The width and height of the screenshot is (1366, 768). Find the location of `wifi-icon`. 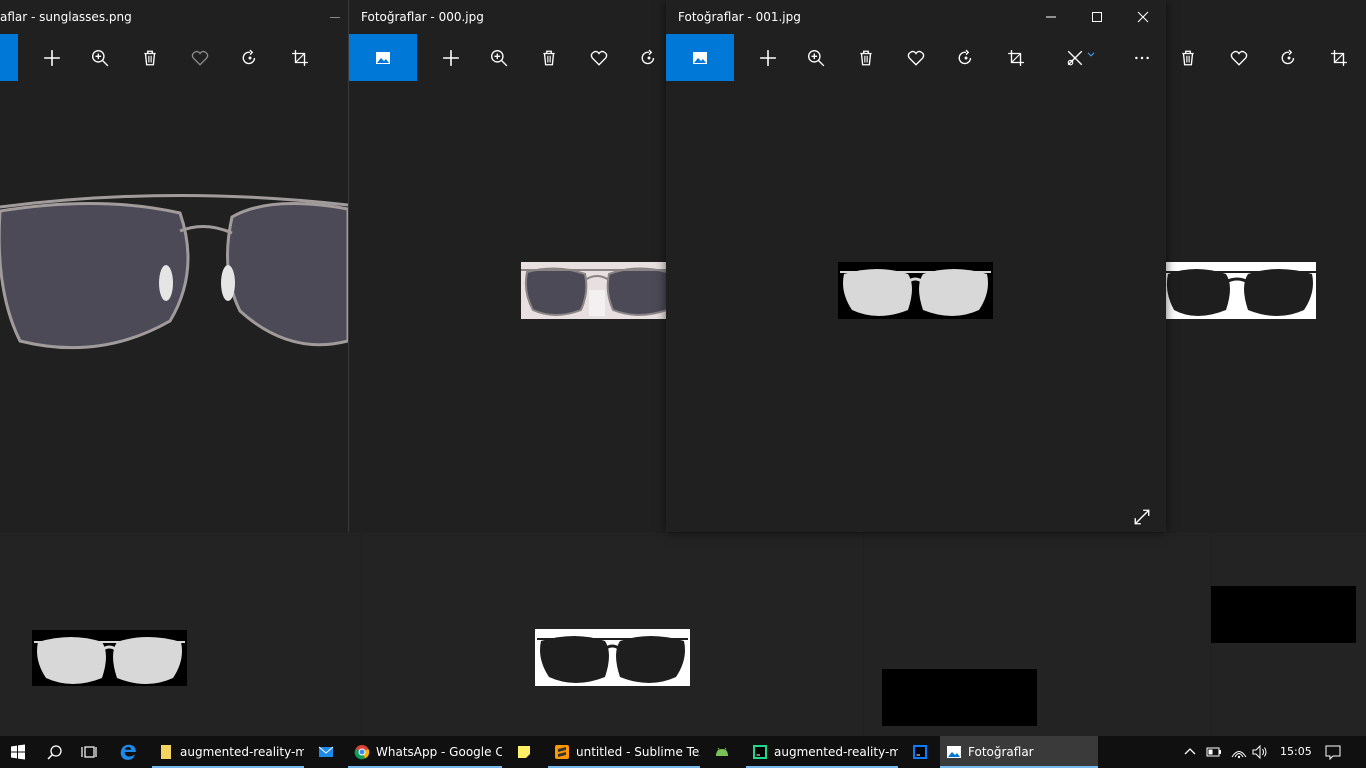

wifi-icon is located at coordinates (1239, 752).